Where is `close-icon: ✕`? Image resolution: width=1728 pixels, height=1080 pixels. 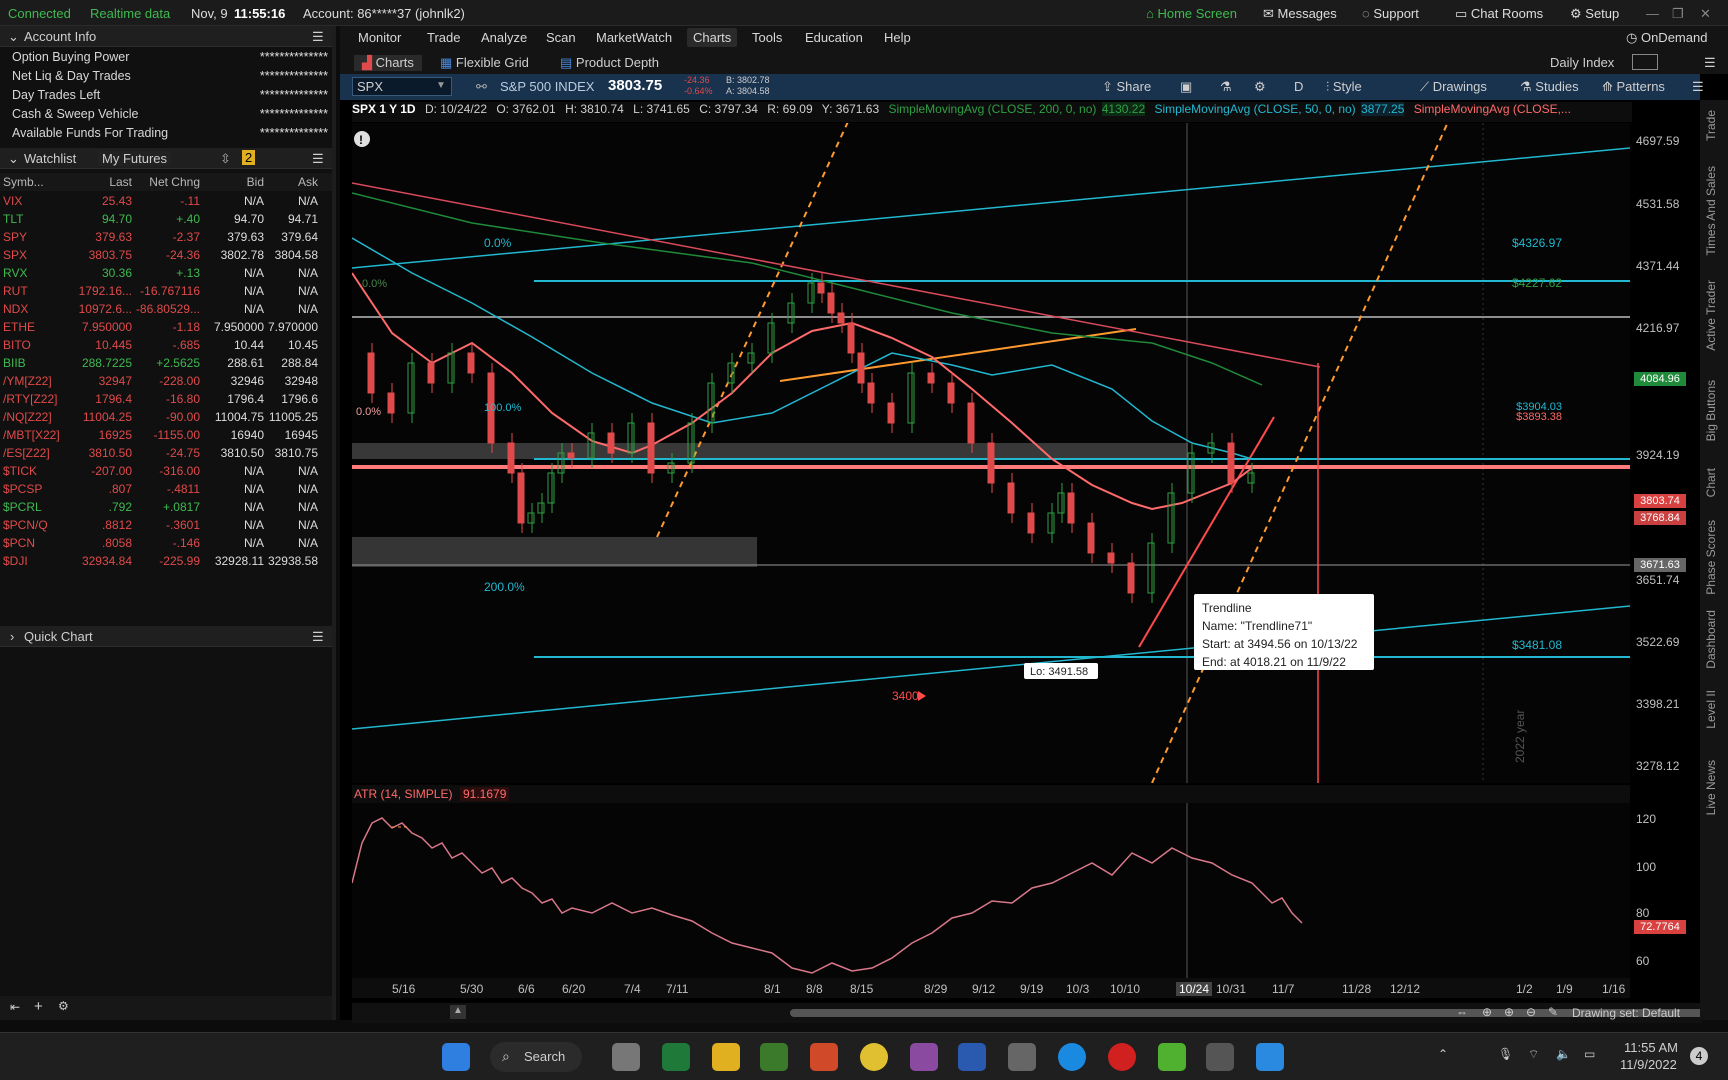
close-icon: ✕ is located at coordinates (1705, 14).